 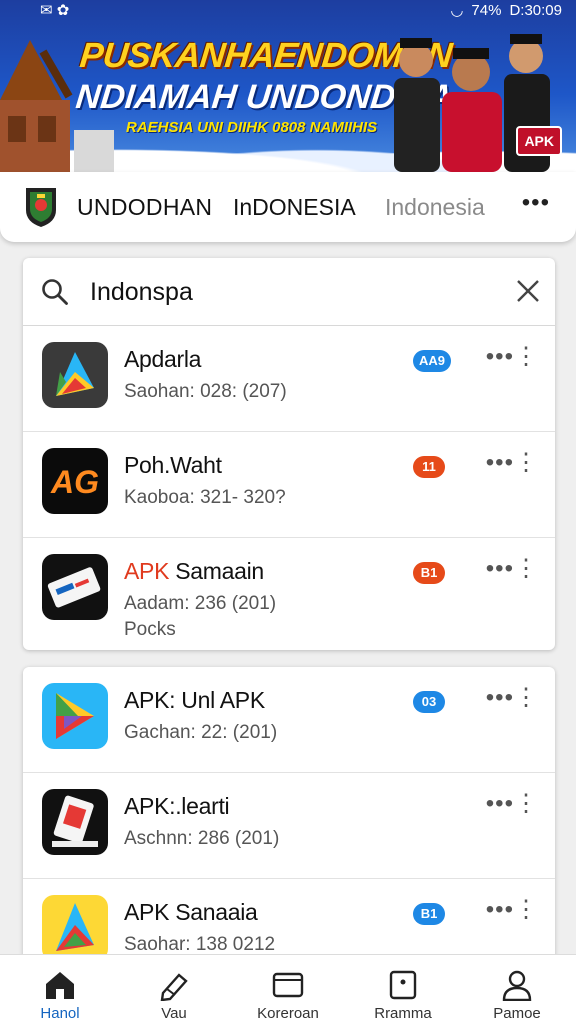 I want to click on app-name: APK Sanaaia, so click(x=191, y=912).